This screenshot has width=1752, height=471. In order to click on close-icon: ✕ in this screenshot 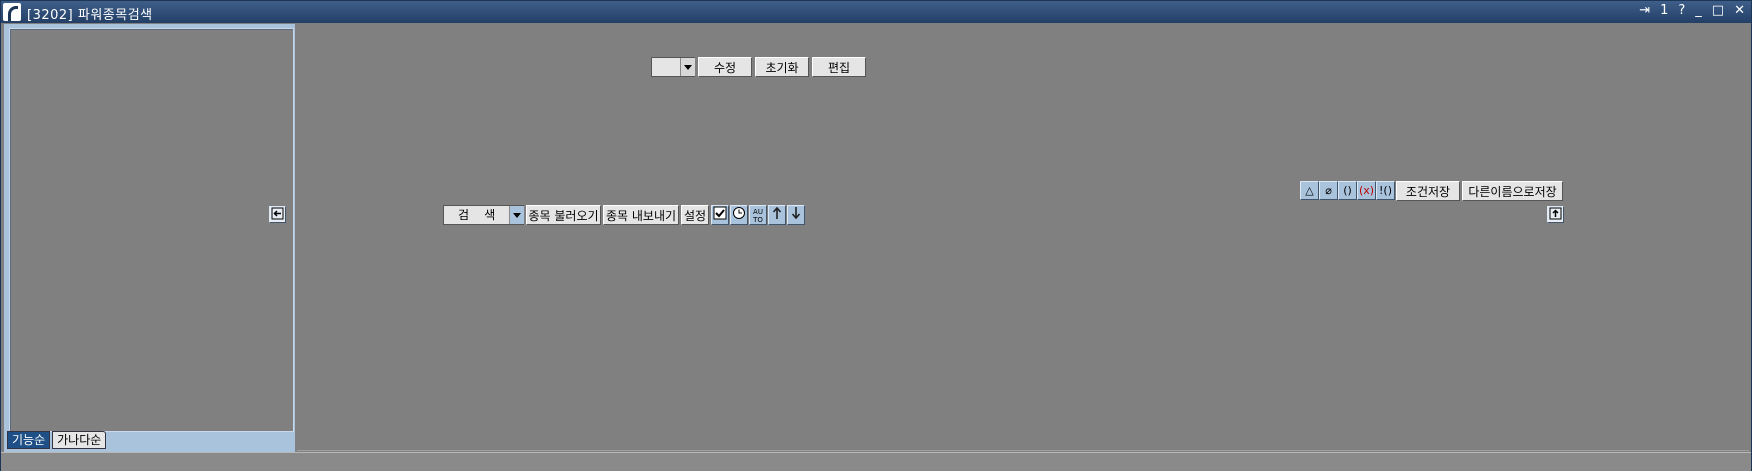, I will do `click(1739, 10)`.